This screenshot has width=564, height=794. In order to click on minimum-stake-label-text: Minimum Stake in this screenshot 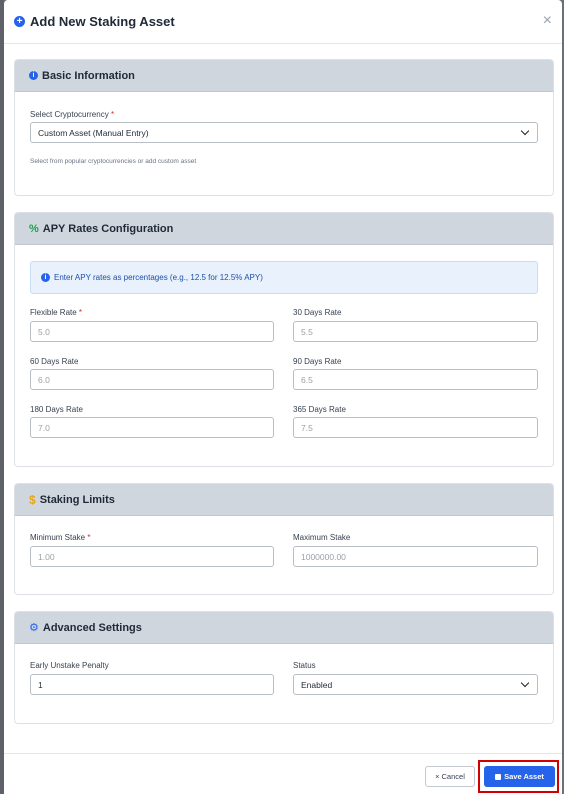, I will do `click(58, 537)`.